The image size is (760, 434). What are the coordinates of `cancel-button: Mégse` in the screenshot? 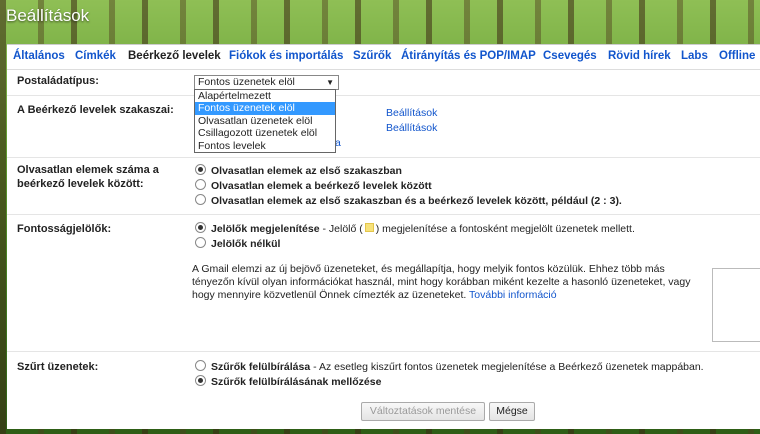 It's located at (512, 411).